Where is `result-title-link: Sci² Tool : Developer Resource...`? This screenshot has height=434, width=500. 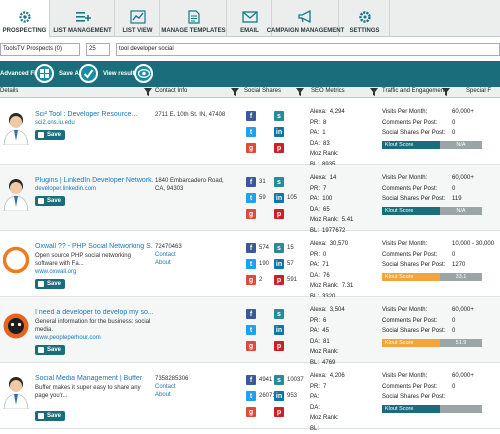 result-title-link: Sci² Tool : Developer Resource... is located at coordinates (94, 114).